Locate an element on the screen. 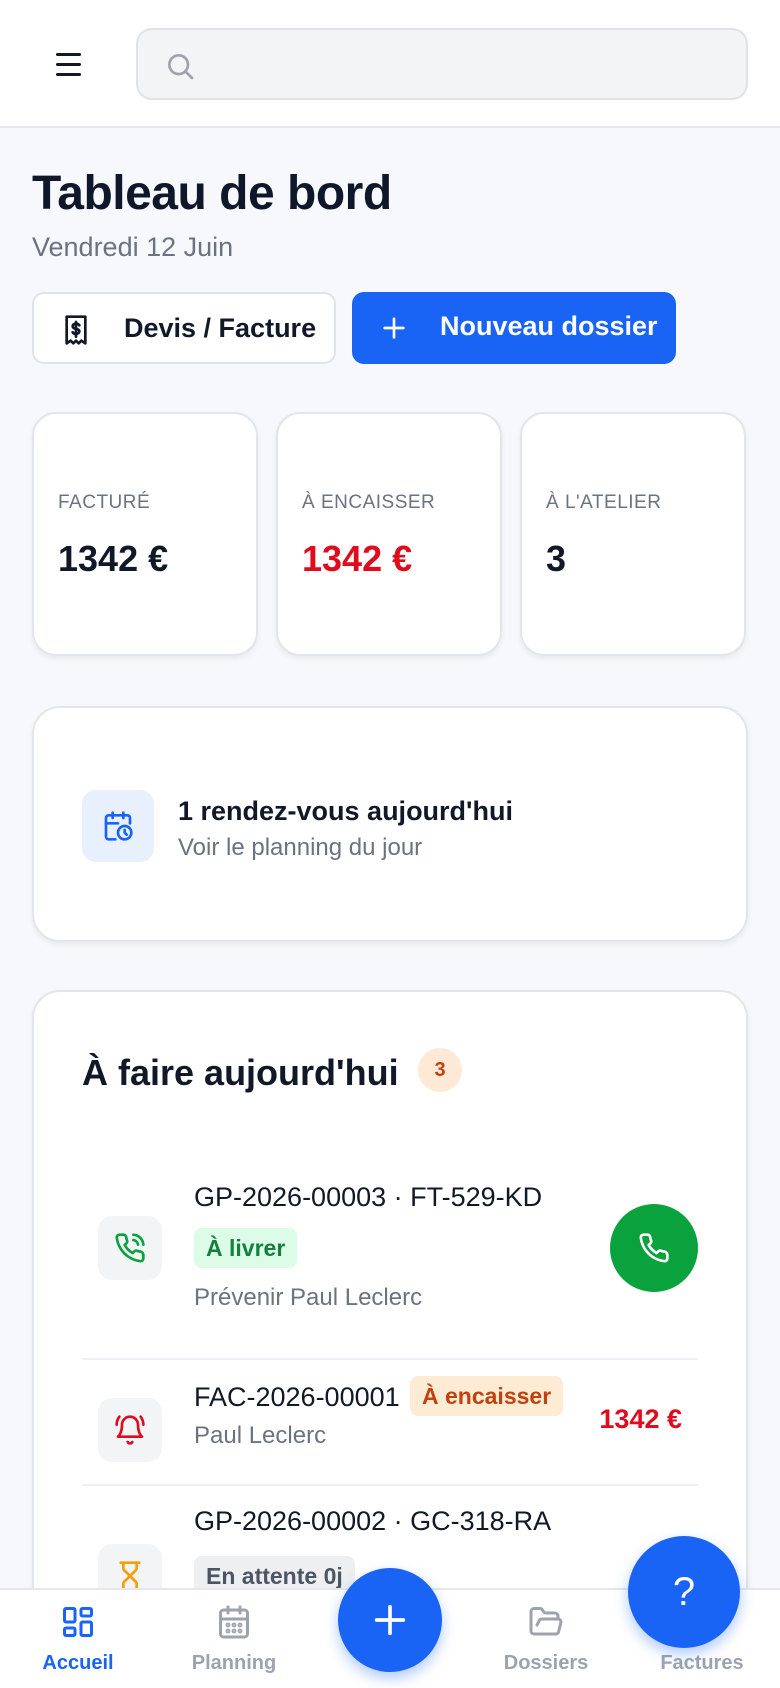  search-bar is located at coordinates (442, 64).